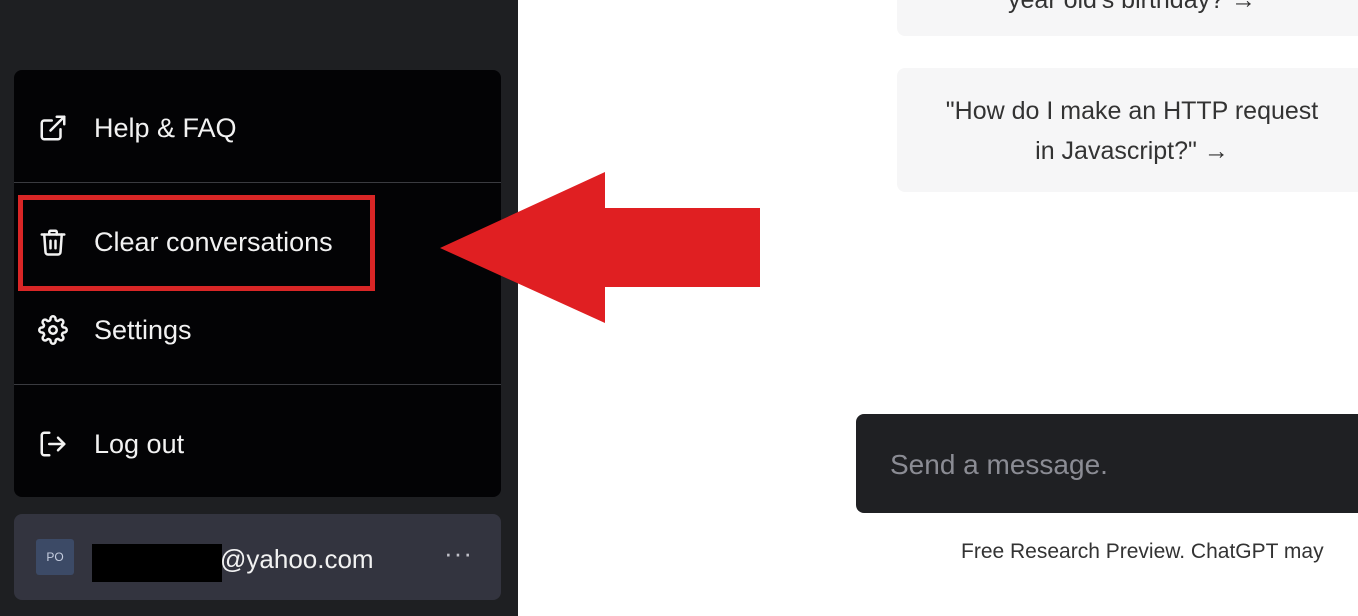 This screenshot has width=1358, height=616. I want to click on suggestion-text: year old's birthday? →, so click(1132, 7).